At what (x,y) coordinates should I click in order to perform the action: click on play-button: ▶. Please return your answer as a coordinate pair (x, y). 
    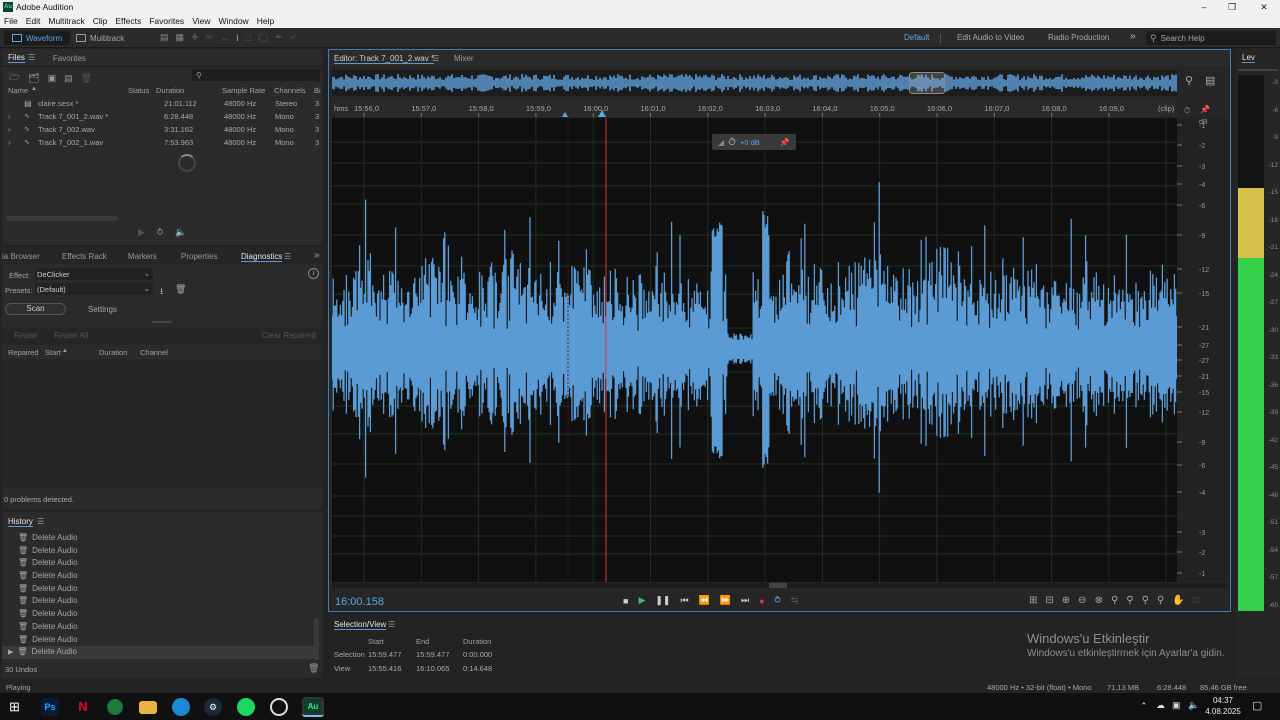
    Looking at the image, I should click on (641, 600).